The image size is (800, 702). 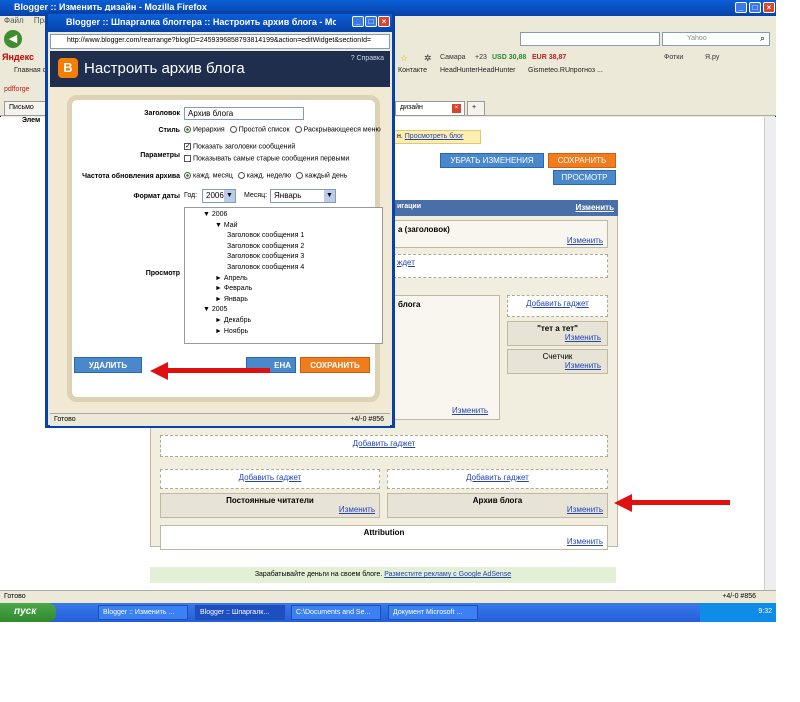 What do you see at coordinates (13, 39) in the screenshot?
I see `back-icon: ◀` at bounding box center [13, 39].